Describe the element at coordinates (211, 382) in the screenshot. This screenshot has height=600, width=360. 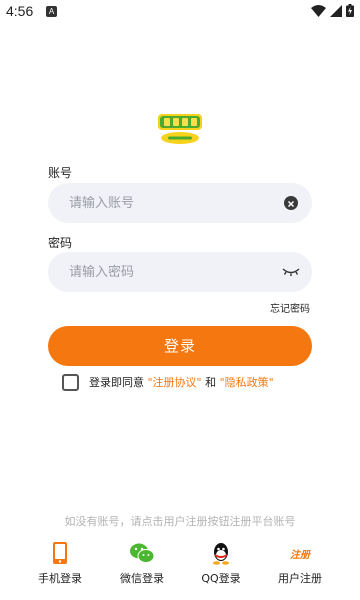
I see `agreement-and: 和` at that location.